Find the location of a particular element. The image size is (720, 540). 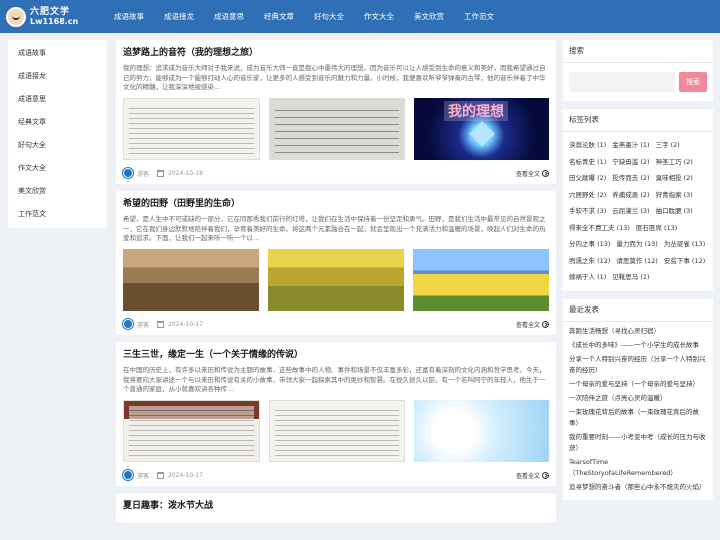

article-title: 三生三世，缘定一生（一个关于情缘的传说） is located at coordinates (336, 355).